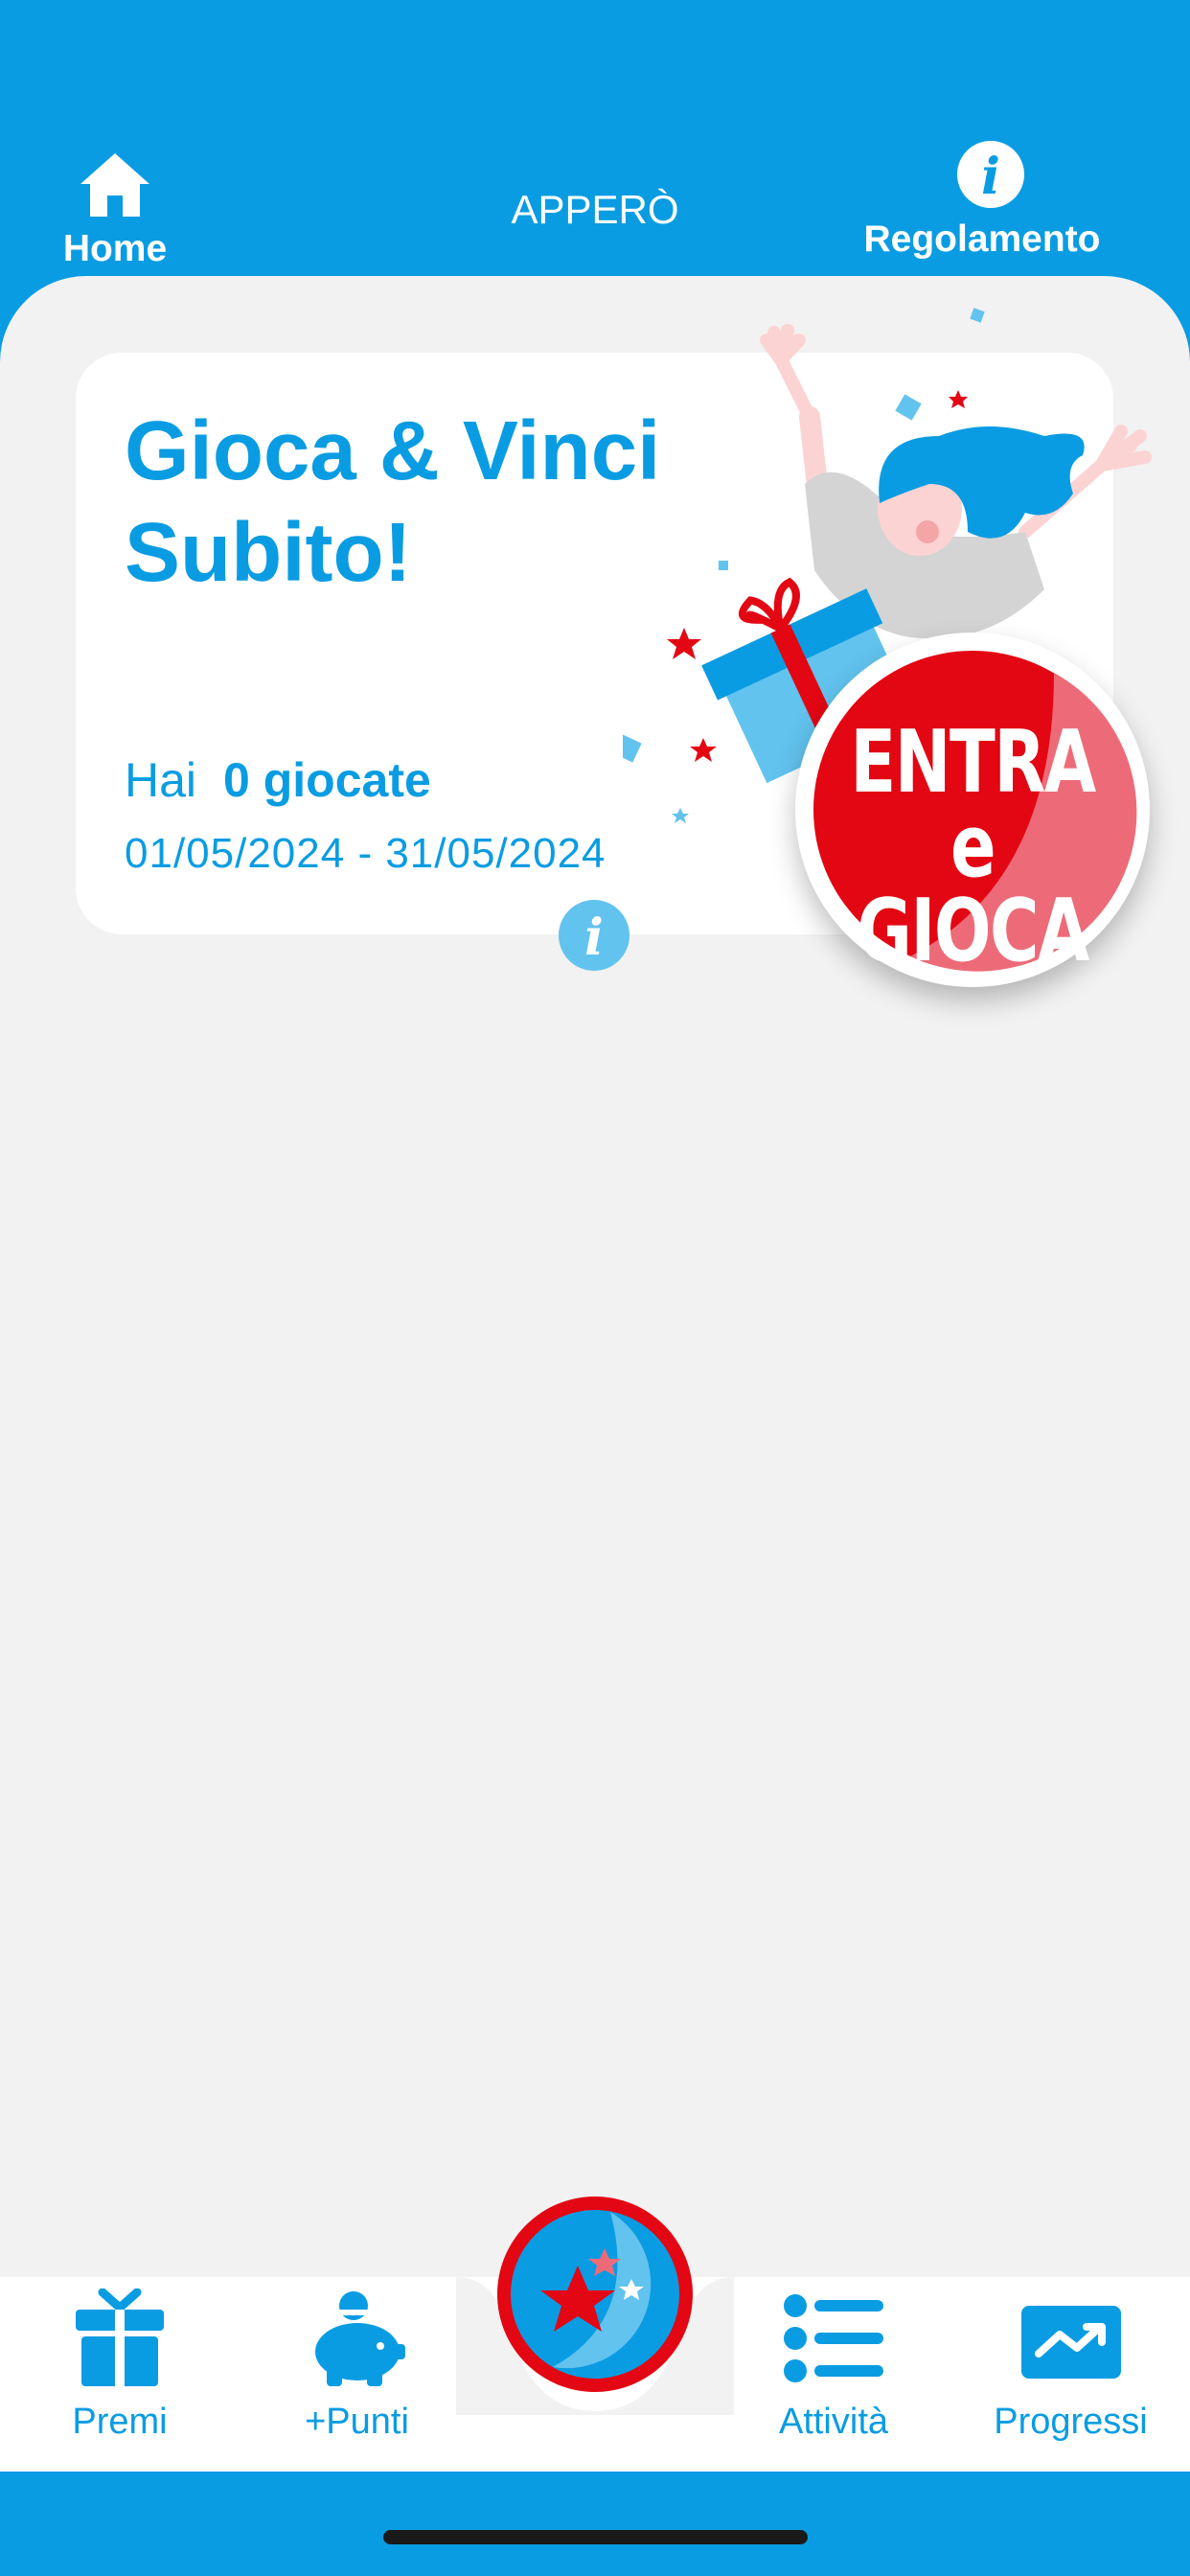 The image size is (1190, 2576). Describe the element at coordinates (595, 2524) in the screenshot. I see `bottom-safe-area` at that location.